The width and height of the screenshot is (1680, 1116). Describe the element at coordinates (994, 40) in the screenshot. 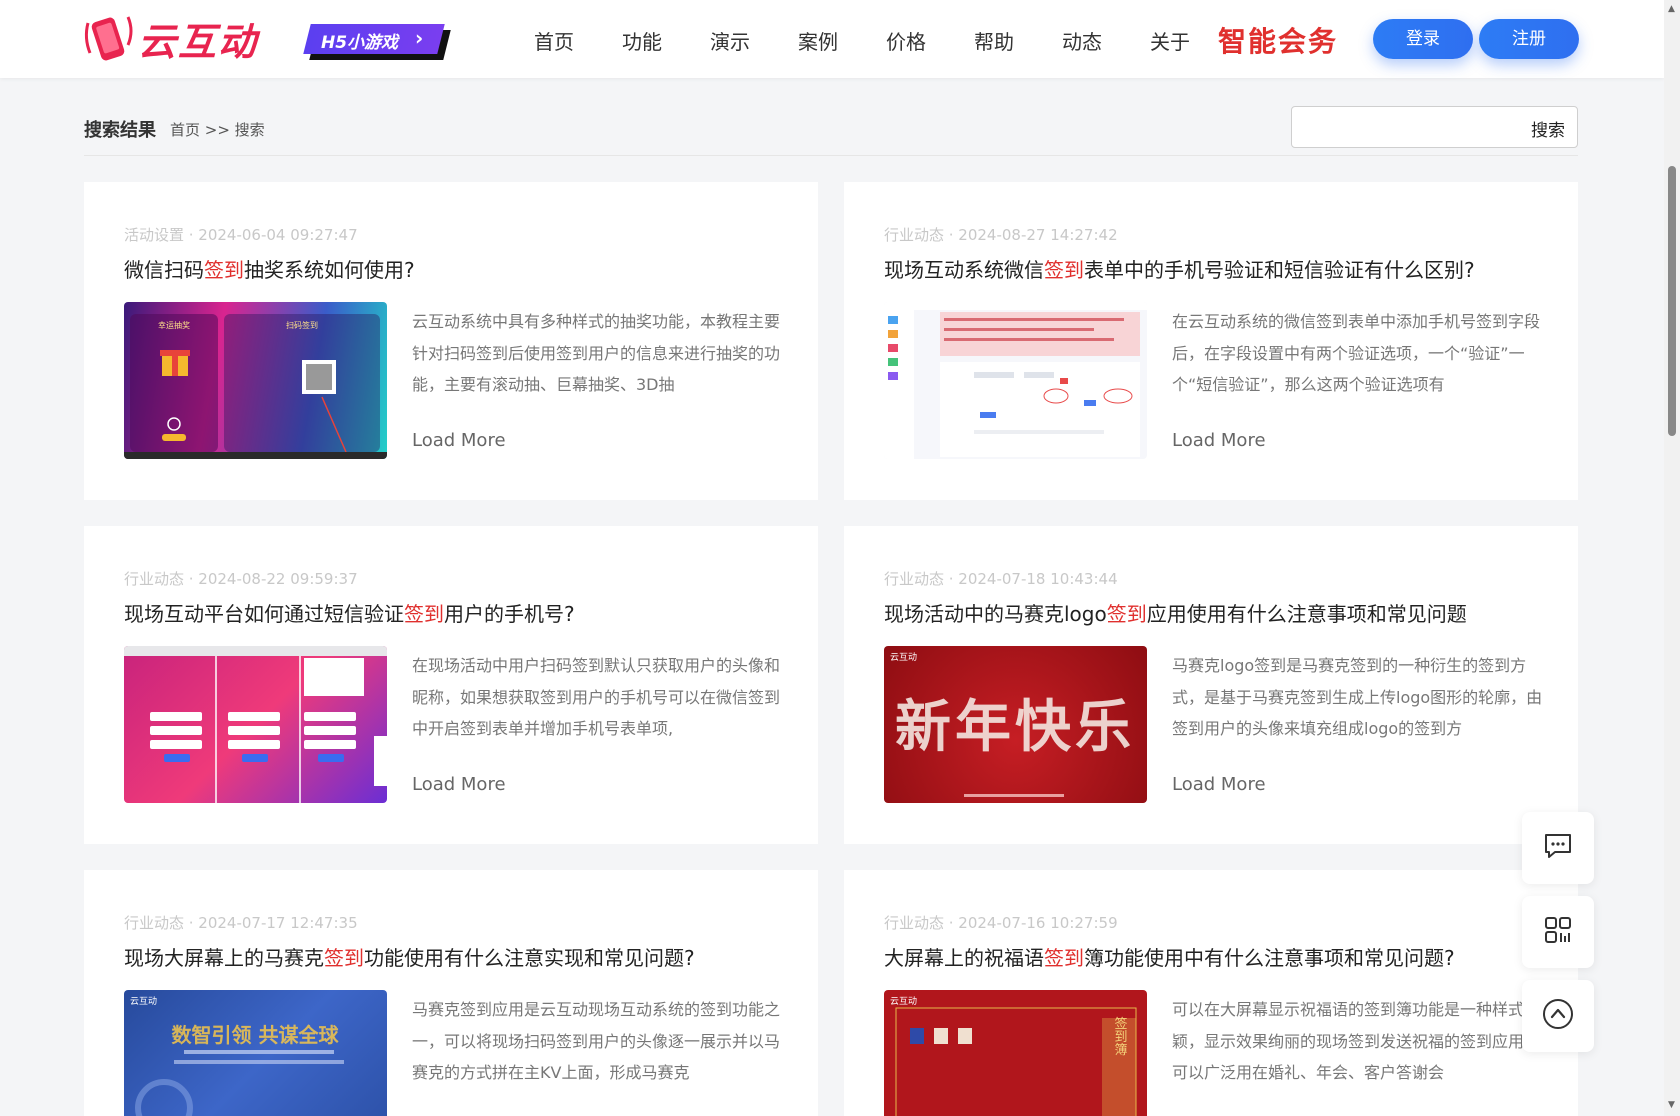

I see `nav-help: 帮助` at that location.